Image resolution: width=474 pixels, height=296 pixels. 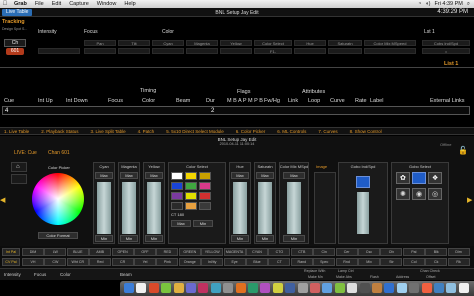 I want to click on palette-2-2: CW, so click(x=55, y=262).